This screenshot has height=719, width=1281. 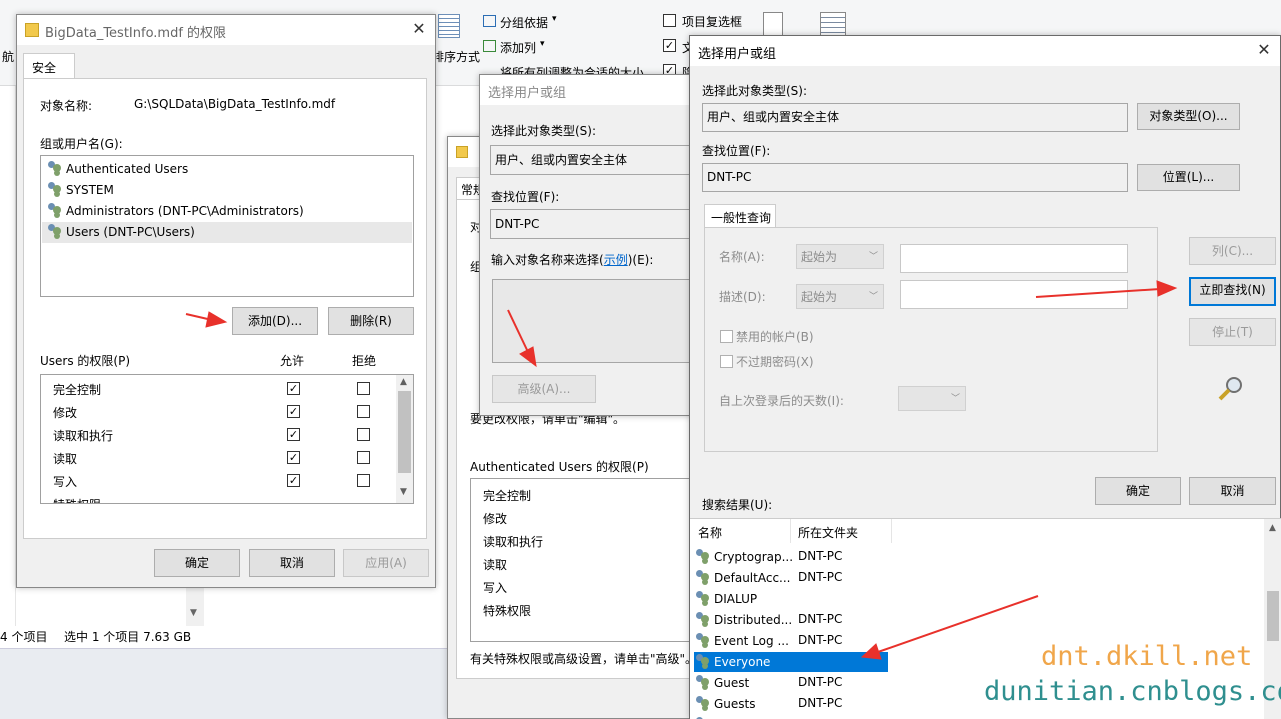 What do you see at coordinates (710, 532) in the screenshot?
I see `col-name-header: 名称` at bounding box center [710, 532].